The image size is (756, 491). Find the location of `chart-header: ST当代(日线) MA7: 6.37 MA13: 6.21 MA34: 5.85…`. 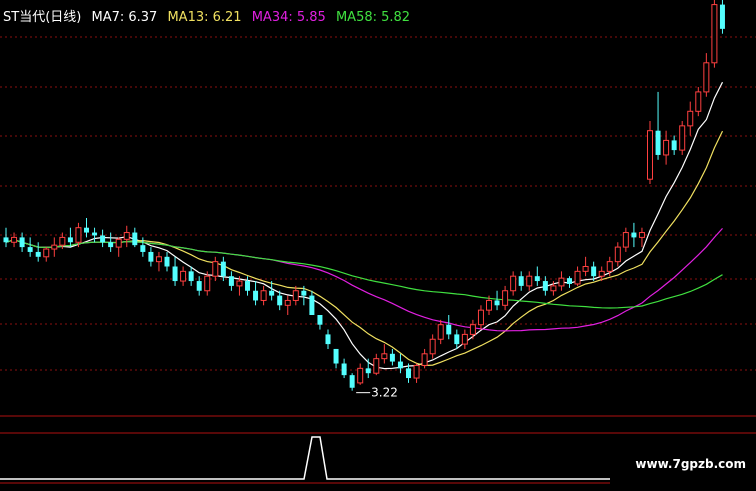

chart-header: ST当代(日线) MA7: 6.37 MA13: 6.21 MA34: 5.85… is located at coordinates (209, 15).